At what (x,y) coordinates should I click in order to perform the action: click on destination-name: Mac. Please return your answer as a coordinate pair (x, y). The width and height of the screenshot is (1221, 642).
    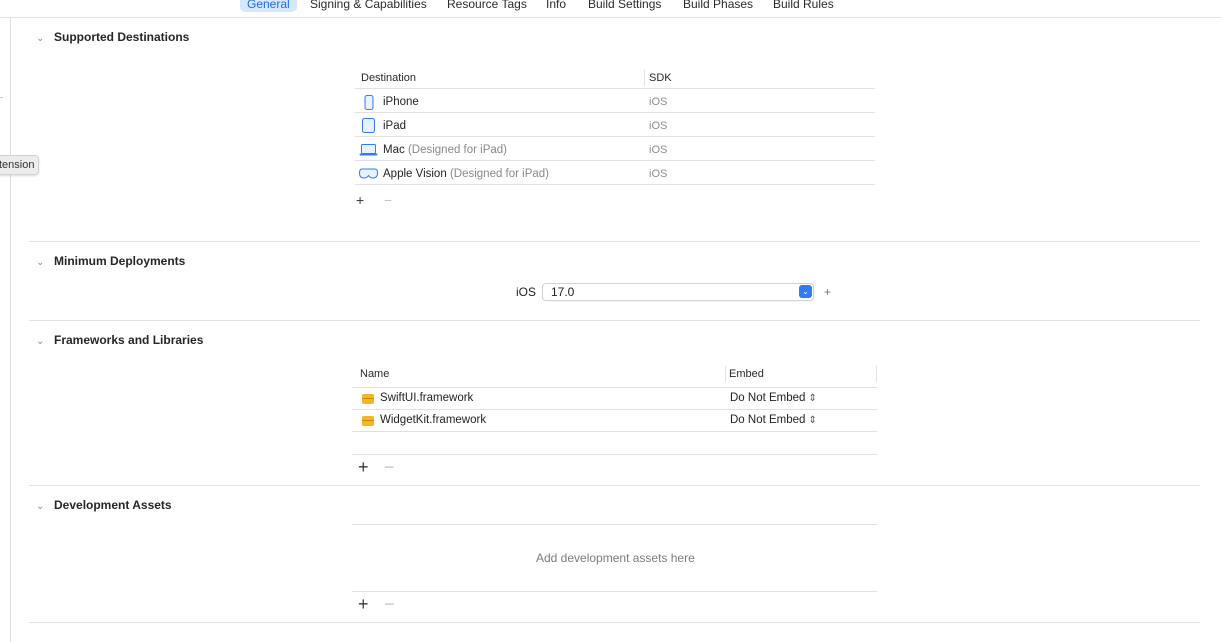
    Looking at the image, I should click on (394, 150).